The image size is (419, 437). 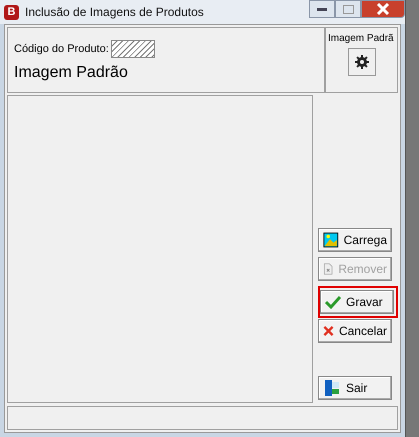 I want to click on save-button: Gravar, so click(x=357, y=302).